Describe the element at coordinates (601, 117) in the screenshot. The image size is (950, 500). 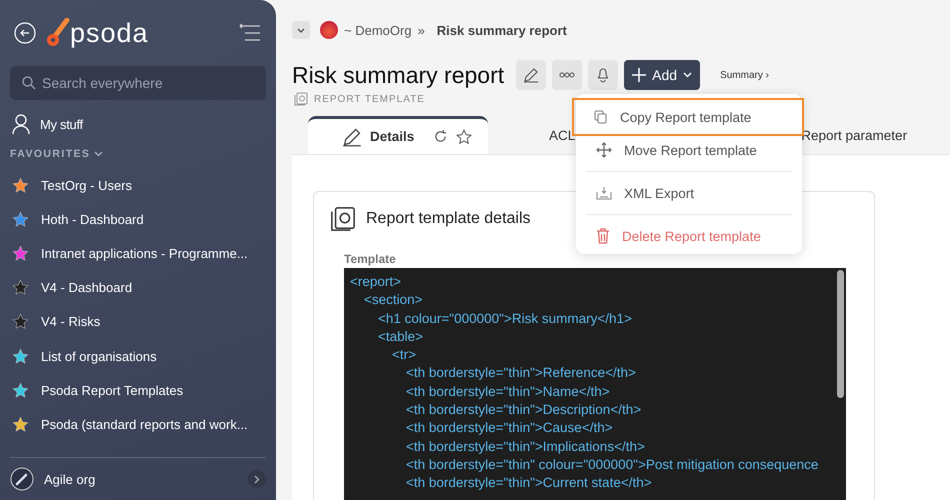
I see `copy-icon` at that location.